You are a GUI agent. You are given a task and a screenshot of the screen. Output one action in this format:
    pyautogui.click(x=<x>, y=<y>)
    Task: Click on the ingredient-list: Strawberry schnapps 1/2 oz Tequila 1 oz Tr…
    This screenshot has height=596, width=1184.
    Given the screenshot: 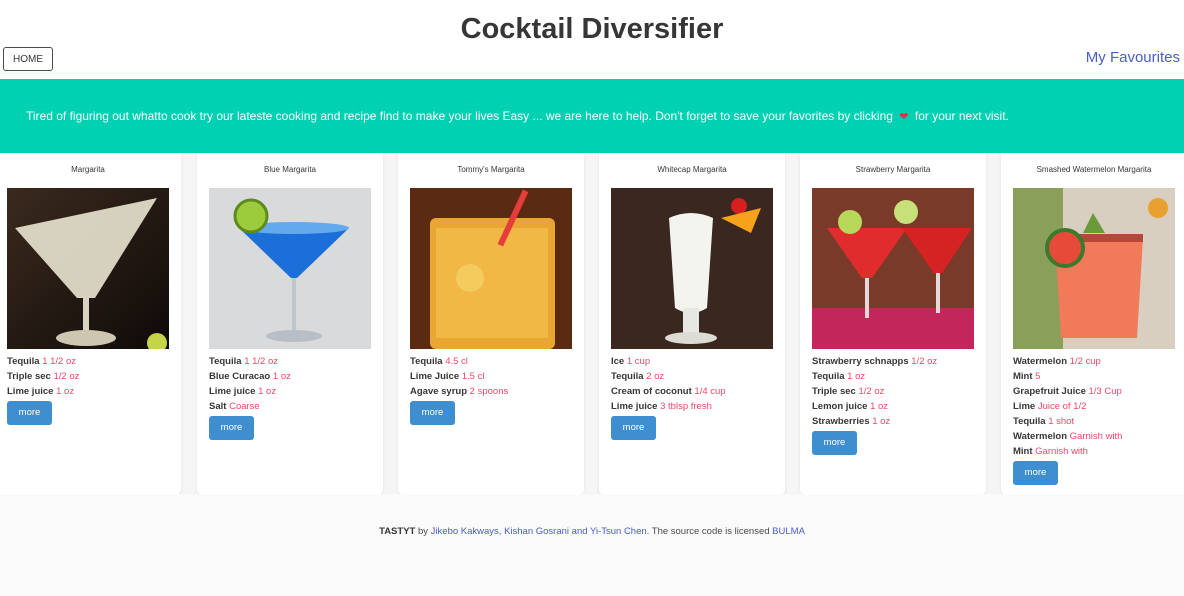 What is the action you would take?
    pyautogui.click(x=896, y=404)
    